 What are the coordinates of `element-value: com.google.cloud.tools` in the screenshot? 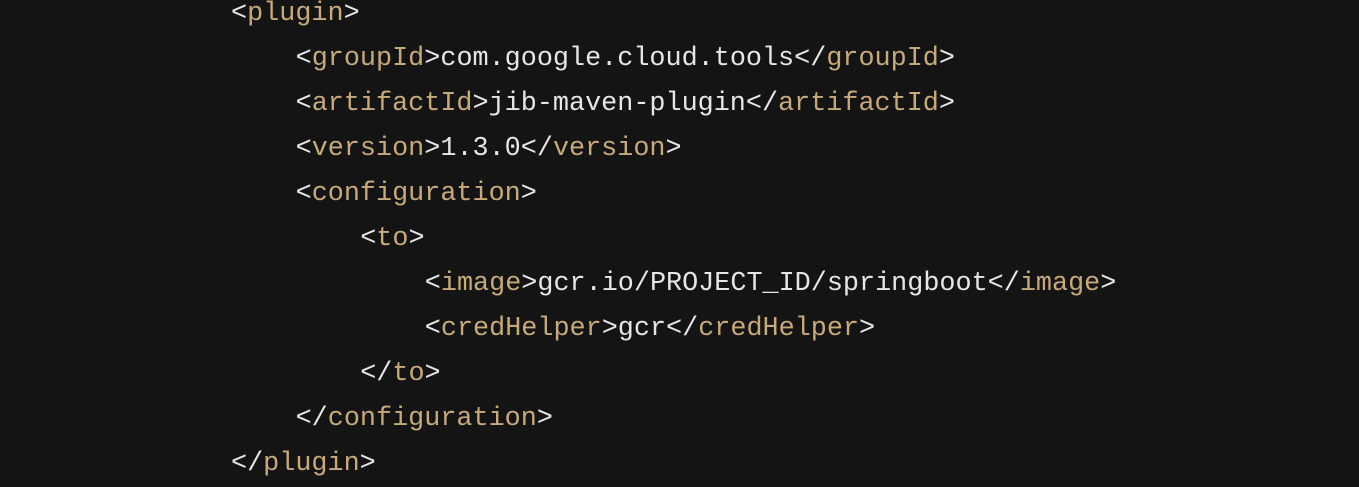 It's located at (617, 59).